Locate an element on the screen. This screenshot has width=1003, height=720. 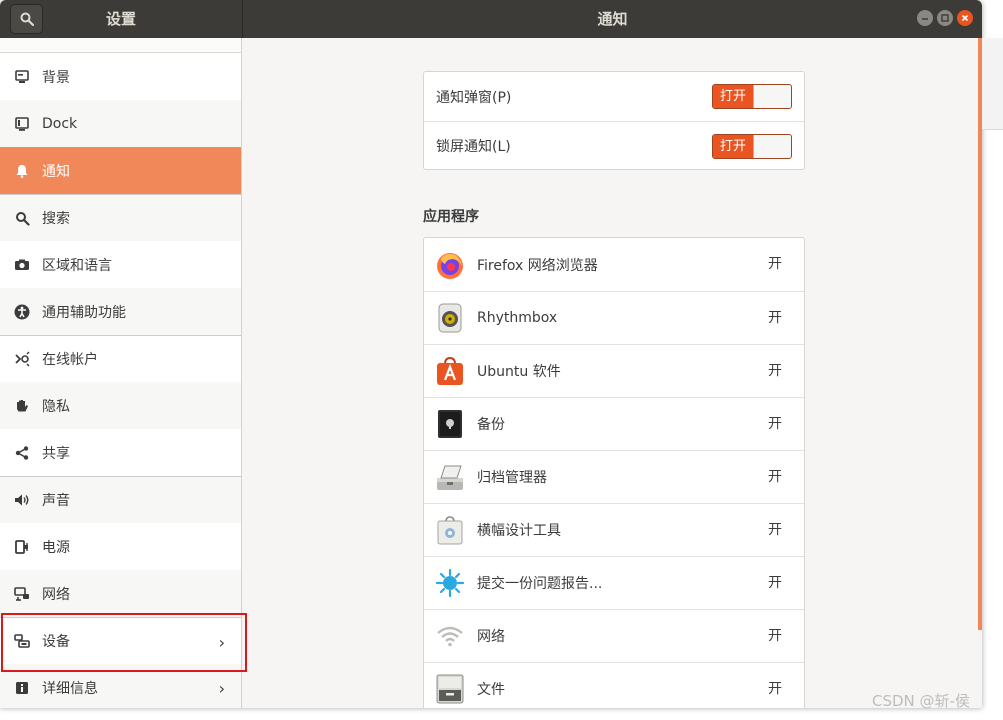
notification-toggles-card: 通知弹窗(P) 打开 锁屏通知(L) 打开 is located at coordinates (614, 120).